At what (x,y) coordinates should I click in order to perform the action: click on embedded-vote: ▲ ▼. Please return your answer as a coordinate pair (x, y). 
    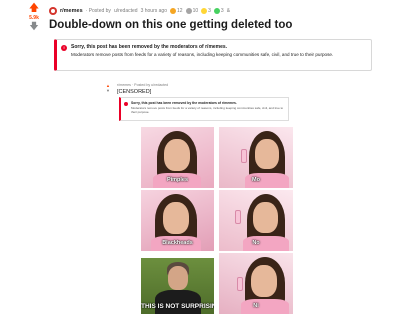
    Looking at the image, I should click on (108, 88).